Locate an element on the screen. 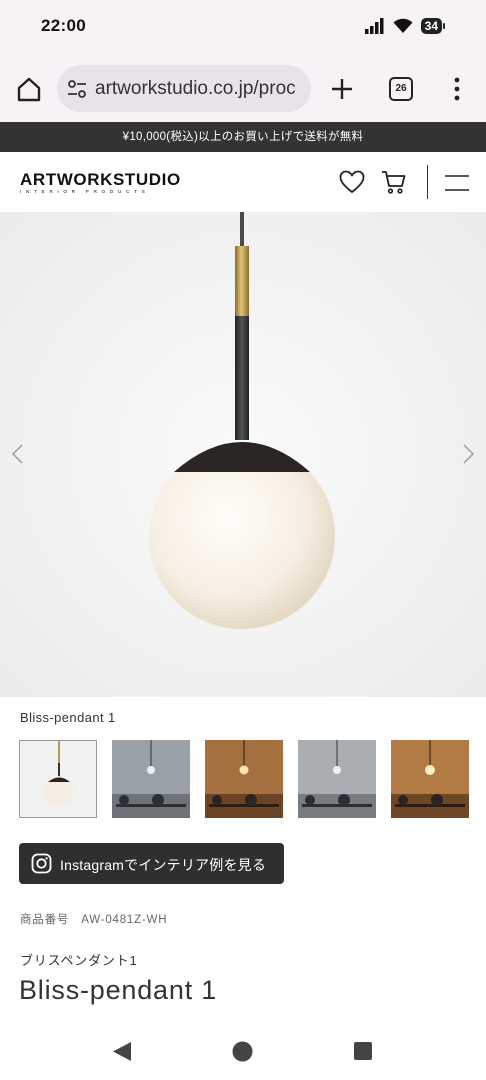 The width and height of the screenshot is (486, 1080). battery-indicator: 34 is located at coordinates (433, 26).